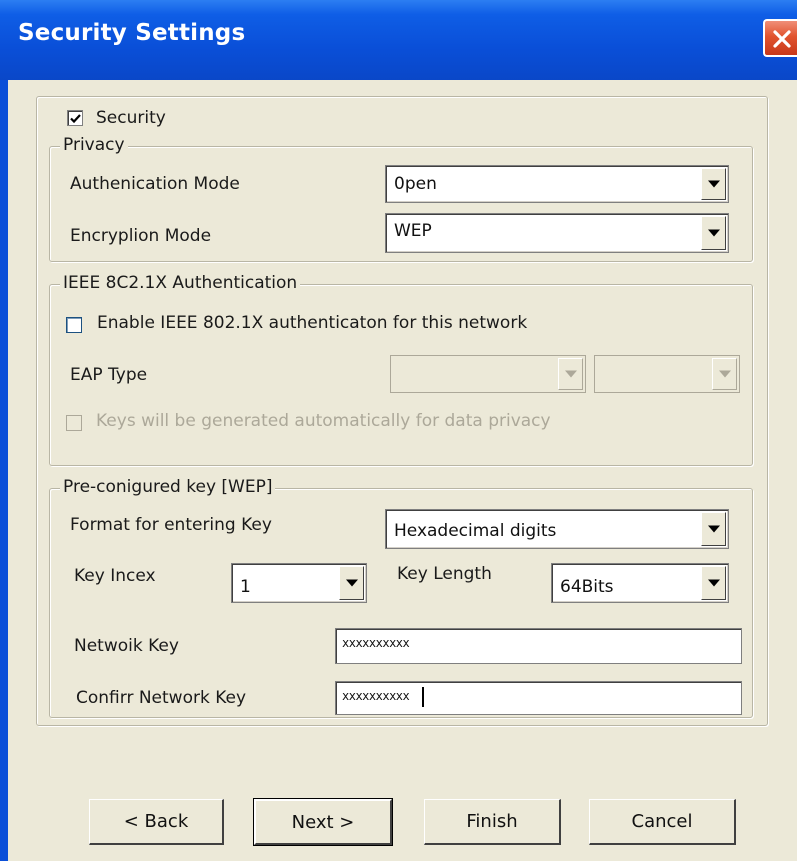 This screenshot has width=797, height=861. Describe the element at coordinates (398, 40) in the screenshot. I see `title-bar: Security Settings` at that location.